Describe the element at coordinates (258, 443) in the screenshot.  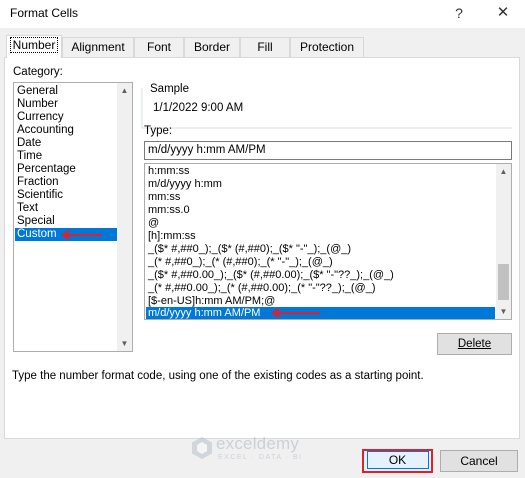
I see `watermark-name: exceldemy` at that location.